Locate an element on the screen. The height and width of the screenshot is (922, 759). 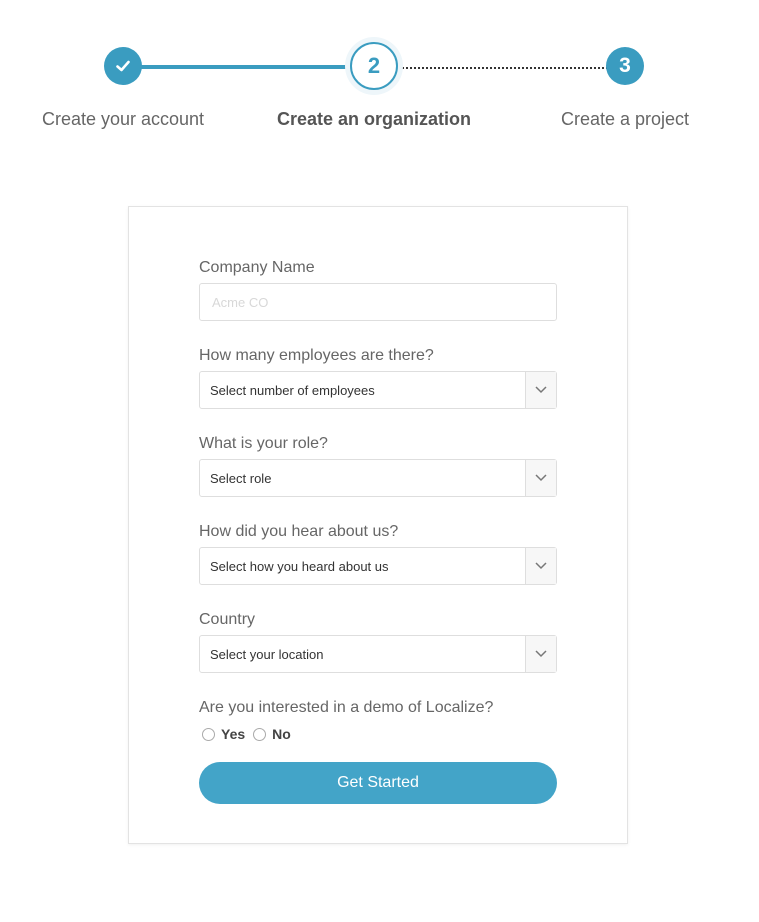
step-2-indicator: 2 is located at coordinates (374, 66).